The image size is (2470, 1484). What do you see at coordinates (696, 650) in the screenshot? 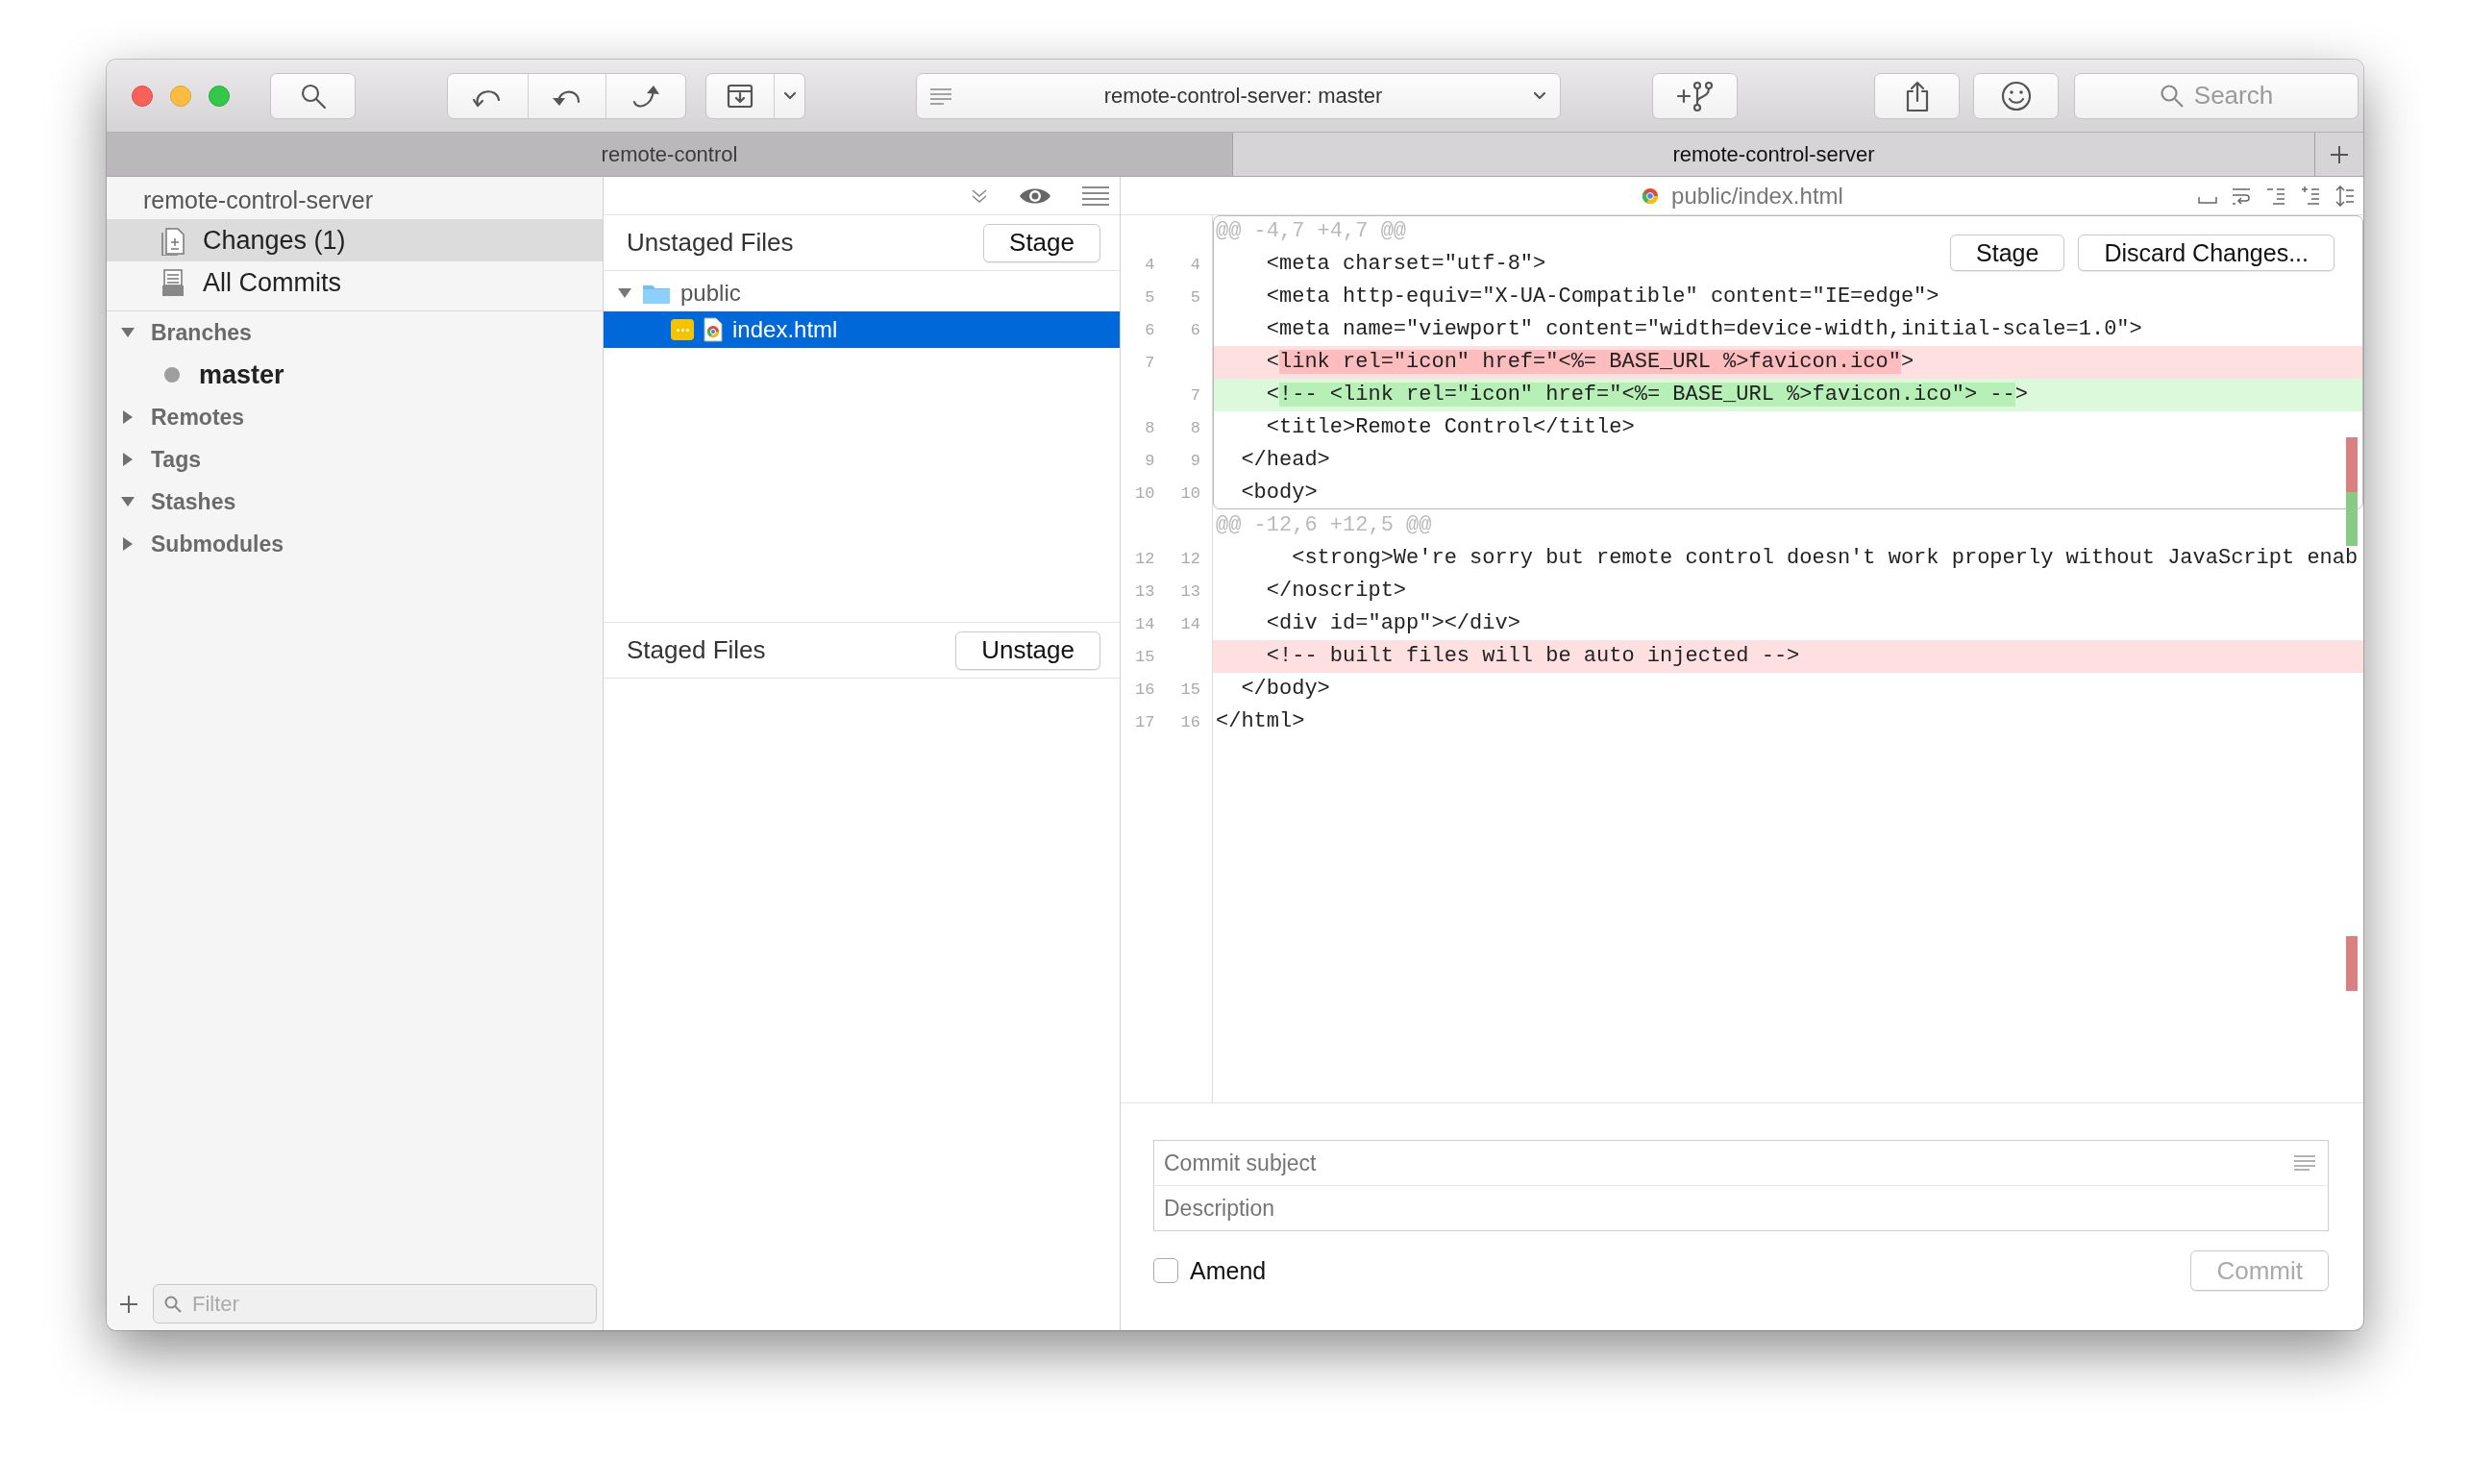
I see `section-title: Staged Files` at bounding box center [696, 650].